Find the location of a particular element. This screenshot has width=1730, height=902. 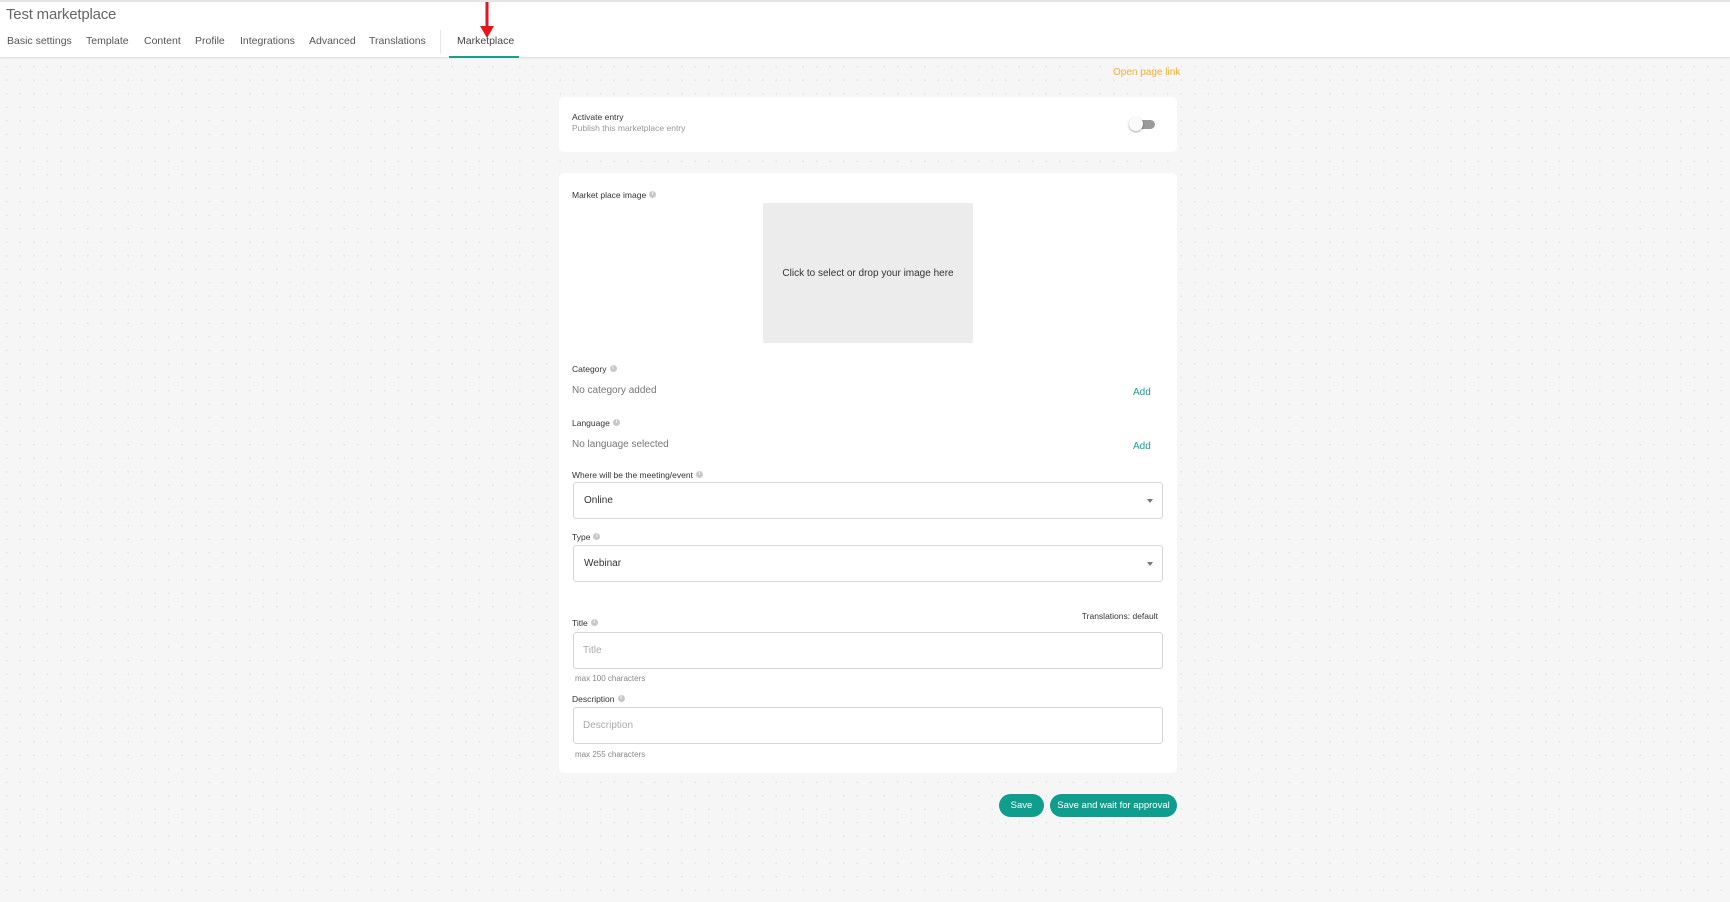

page-title: Test marketplace is located at coordinates (61, 14).